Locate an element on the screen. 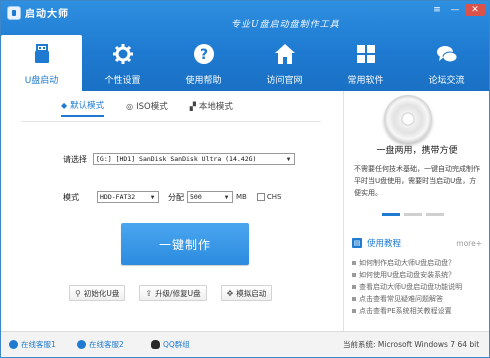  app-title: 启动大师 is located at coordinates (38, 12).